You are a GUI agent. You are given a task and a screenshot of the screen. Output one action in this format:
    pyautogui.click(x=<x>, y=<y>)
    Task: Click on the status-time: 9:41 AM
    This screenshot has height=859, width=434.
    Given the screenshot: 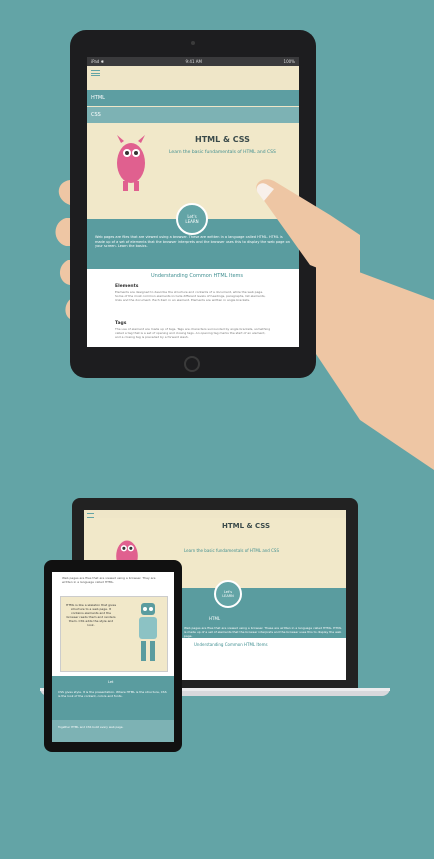 What is the action you would take?
    pyautogui.click(x=193, y=61)
    